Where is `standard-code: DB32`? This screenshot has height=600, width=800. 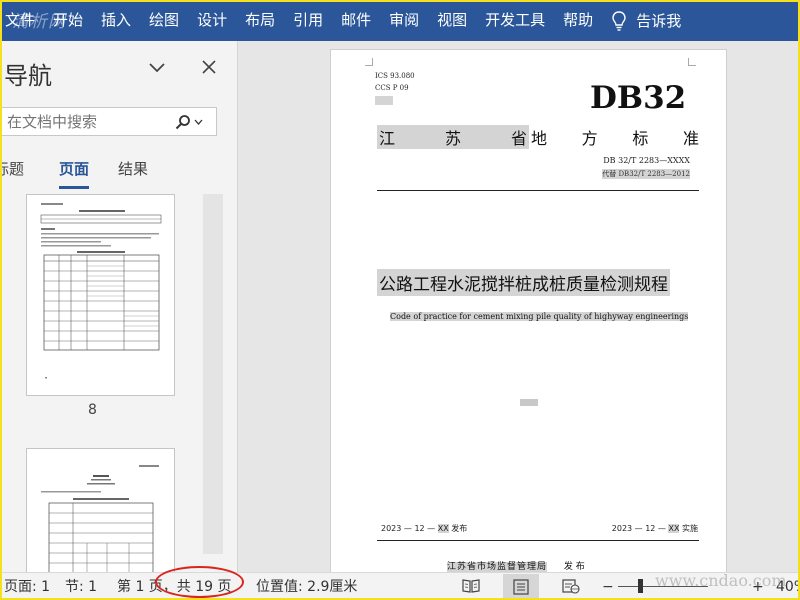
standard-code: DB32 is located at coordinates (638, 98).